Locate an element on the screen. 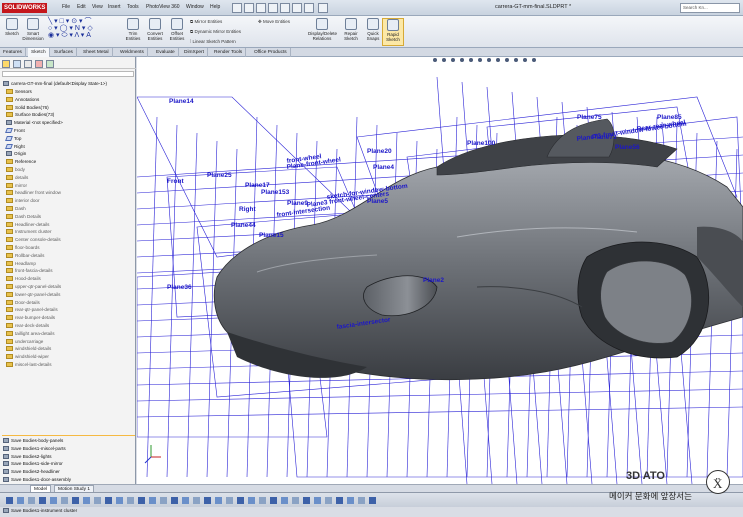  linear-pattern-button: ⁞ Linear Sketch Pattern is located at coordinates (213, 41).